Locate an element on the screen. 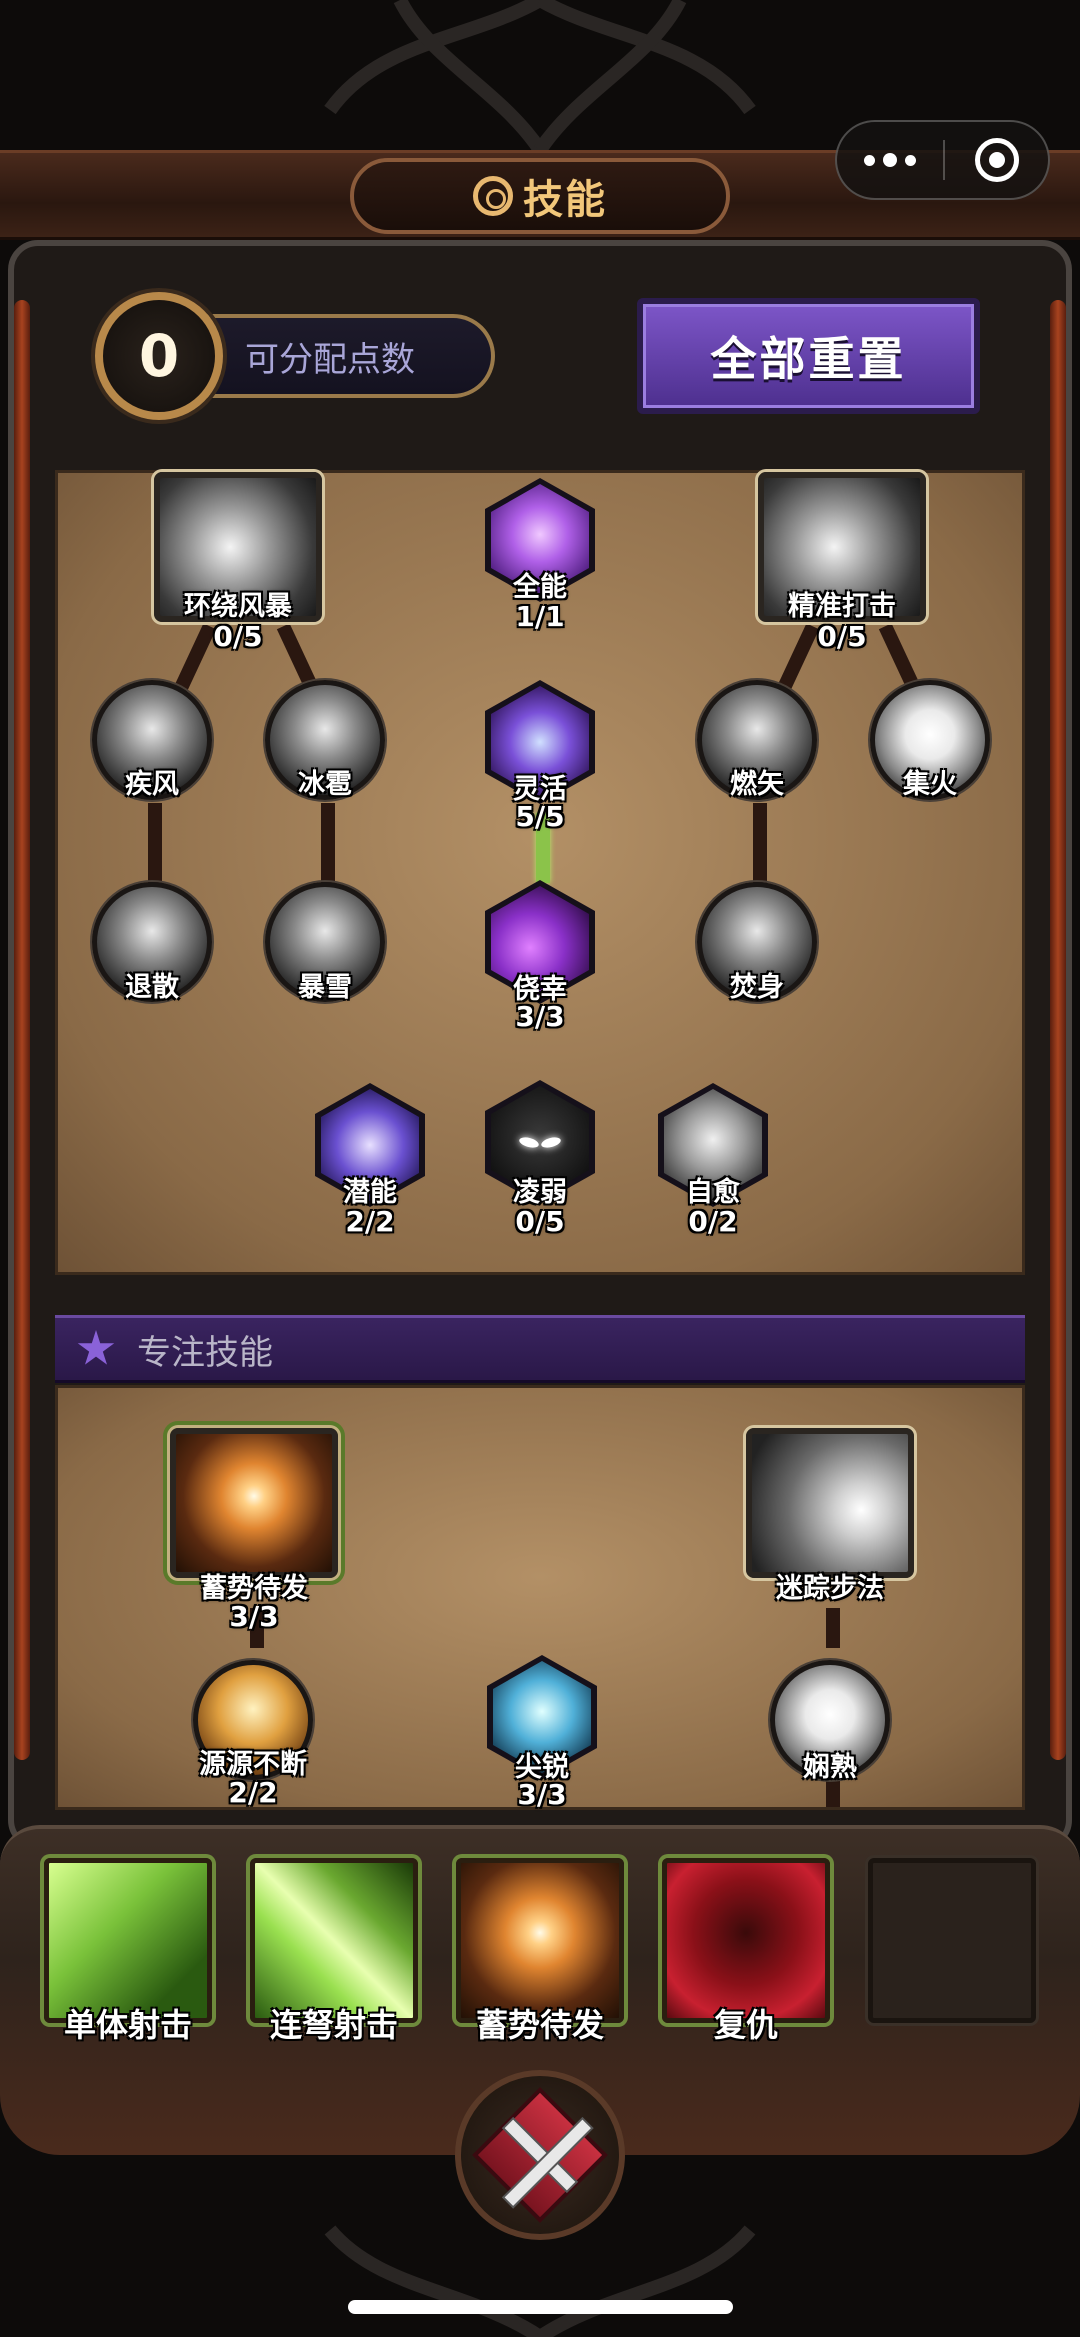 This screenshot has height=2337, width=1080. skill-name: 疾风 is located at coordinates (152, 784).